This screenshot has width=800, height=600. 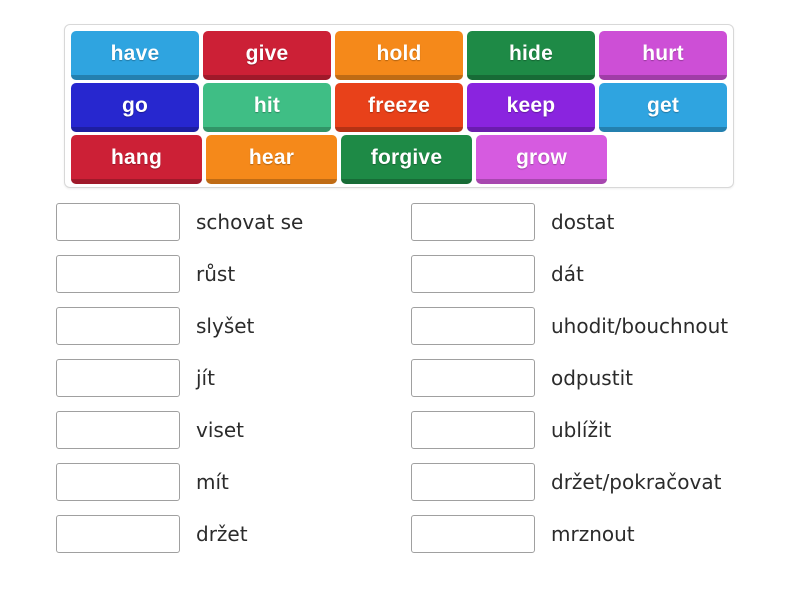 I want to click on word-tile-keep: keep, so click(x=531, y=107).